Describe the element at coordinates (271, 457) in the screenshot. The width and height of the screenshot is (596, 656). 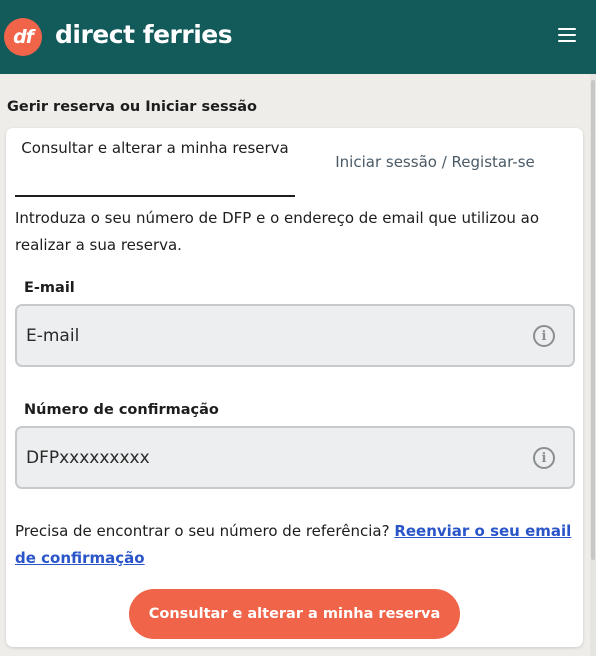
I see `confirmation-number-field` at that location.